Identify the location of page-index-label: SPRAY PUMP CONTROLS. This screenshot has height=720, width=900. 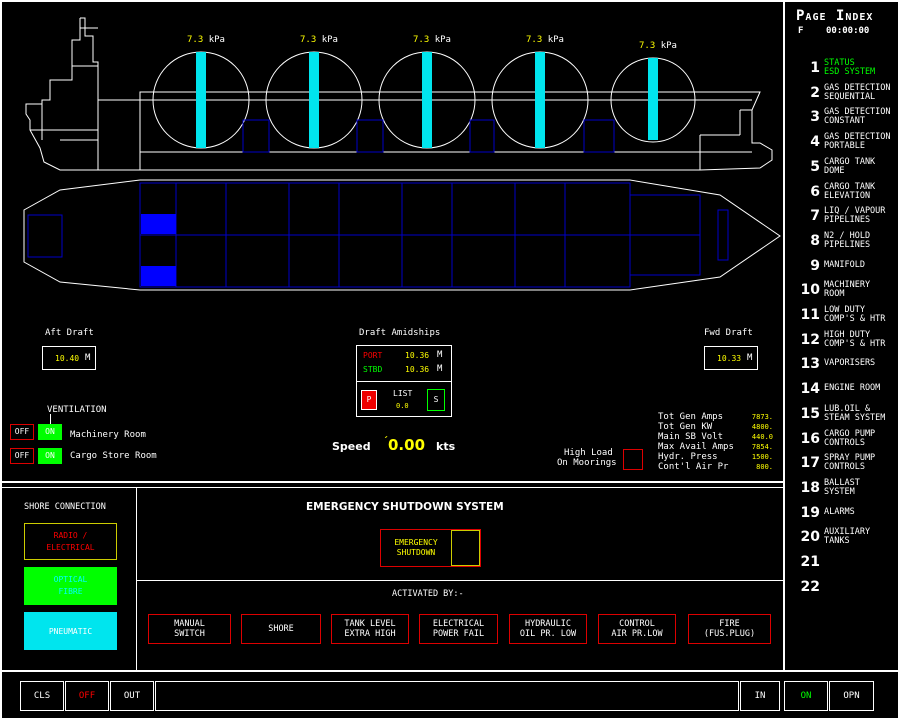
(850, 463).